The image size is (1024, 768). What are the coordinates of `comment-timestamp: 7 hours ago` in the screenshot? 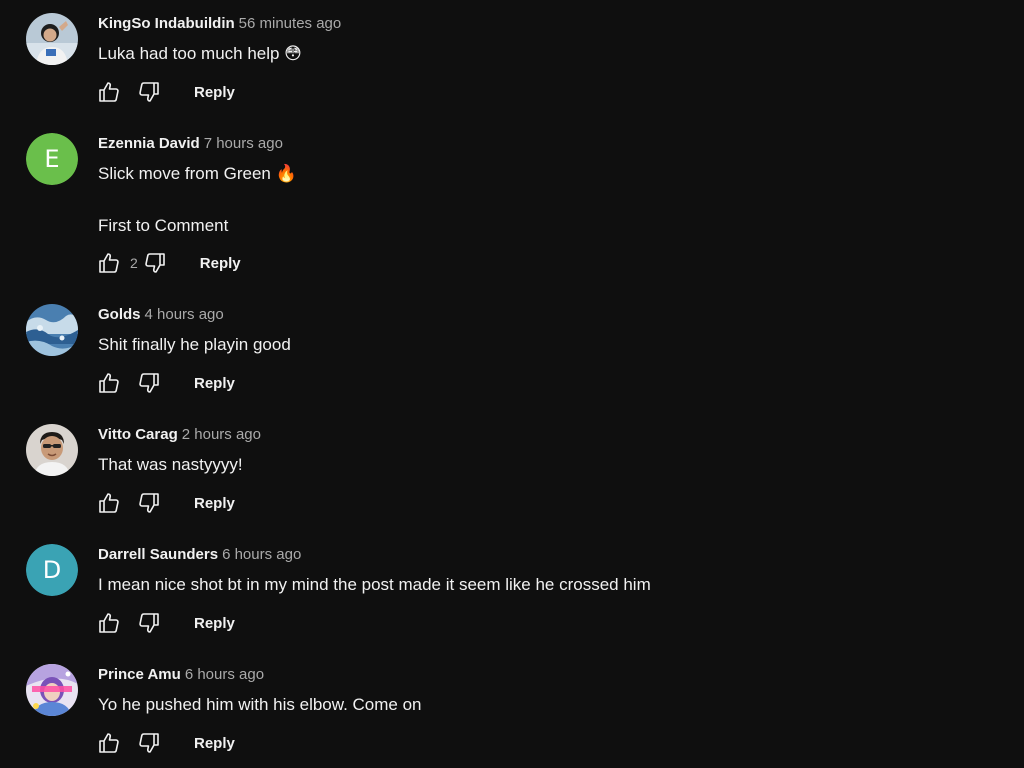 It's located at (243, 143).